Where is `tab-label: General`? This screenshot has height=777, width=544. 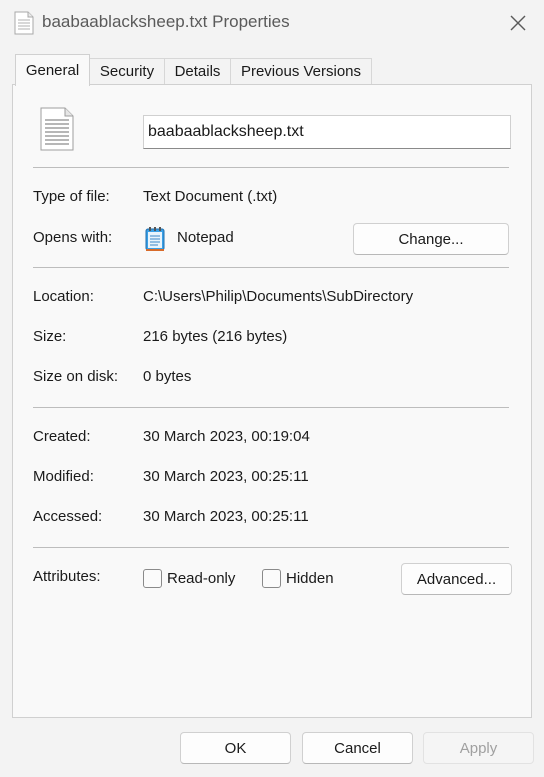
tab-label: General is located at coordinates (52, 70).